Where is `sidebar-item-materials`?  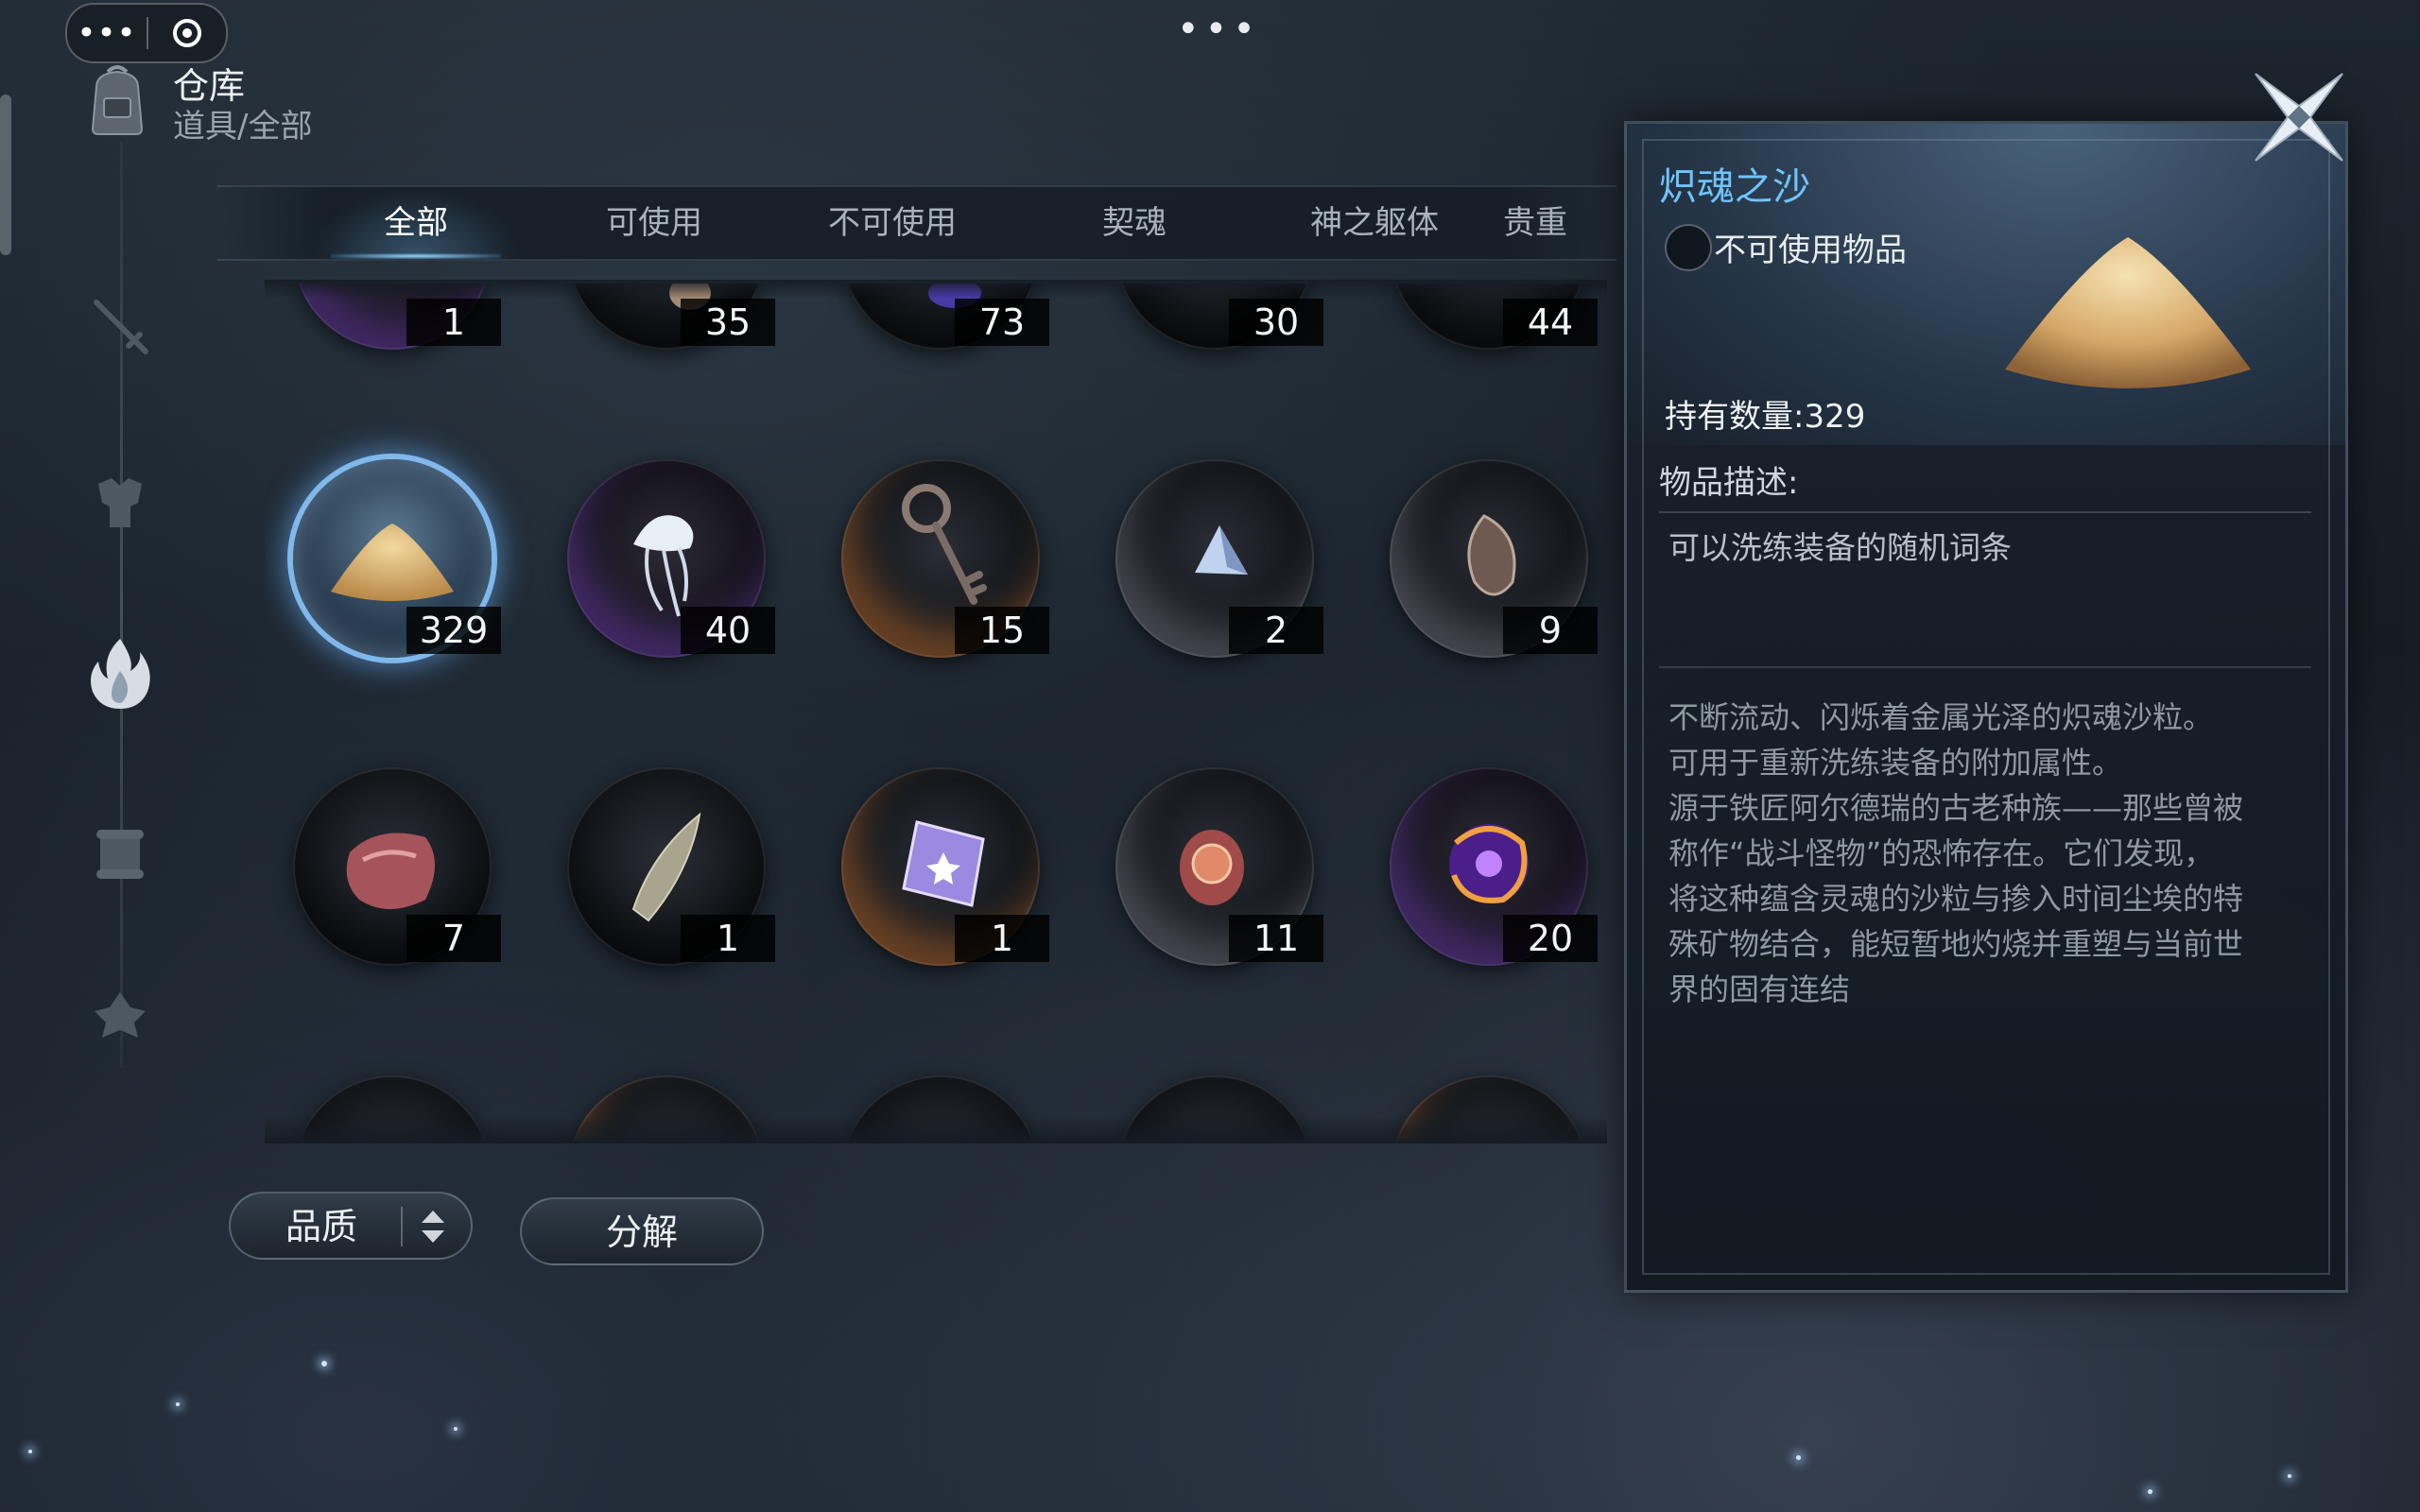 sidebar-item-materials is located at coordinates (120, 673).